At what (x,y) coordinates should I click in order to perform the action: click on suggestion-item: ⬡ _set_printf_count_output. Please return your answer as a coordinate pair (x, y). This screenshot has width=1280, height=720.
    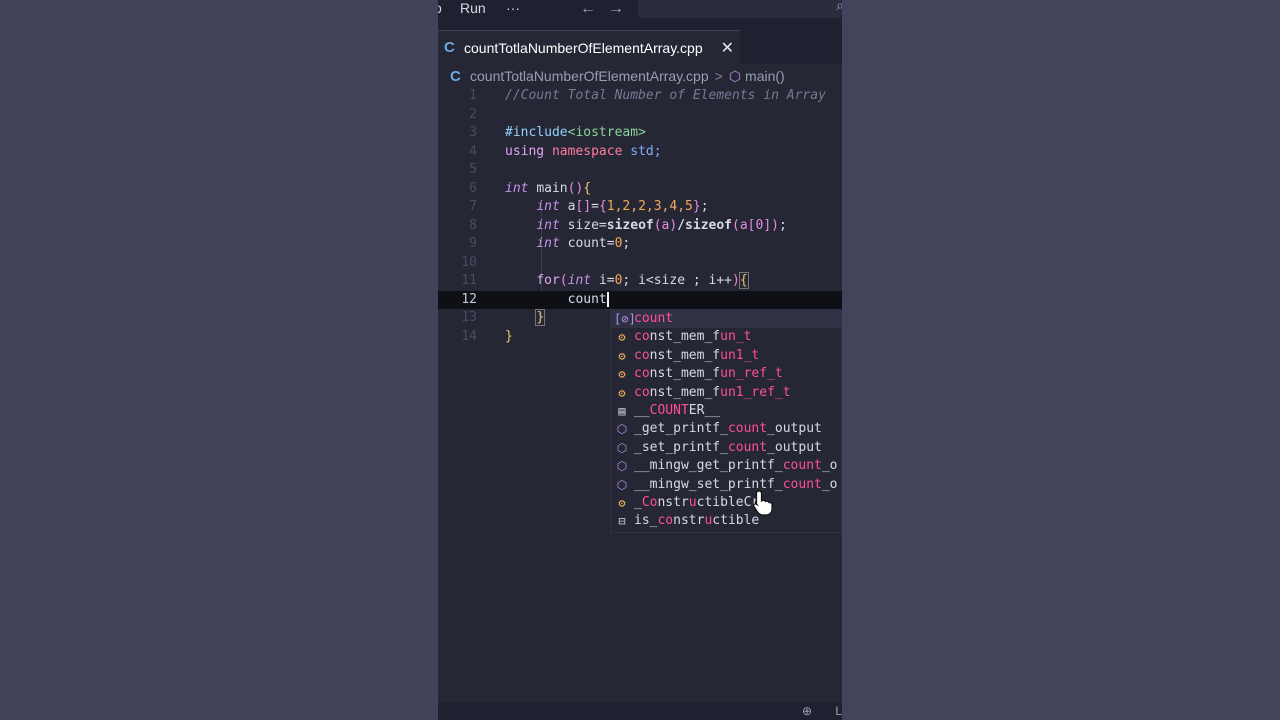
    Looking at the image, I should click on (726, 448).